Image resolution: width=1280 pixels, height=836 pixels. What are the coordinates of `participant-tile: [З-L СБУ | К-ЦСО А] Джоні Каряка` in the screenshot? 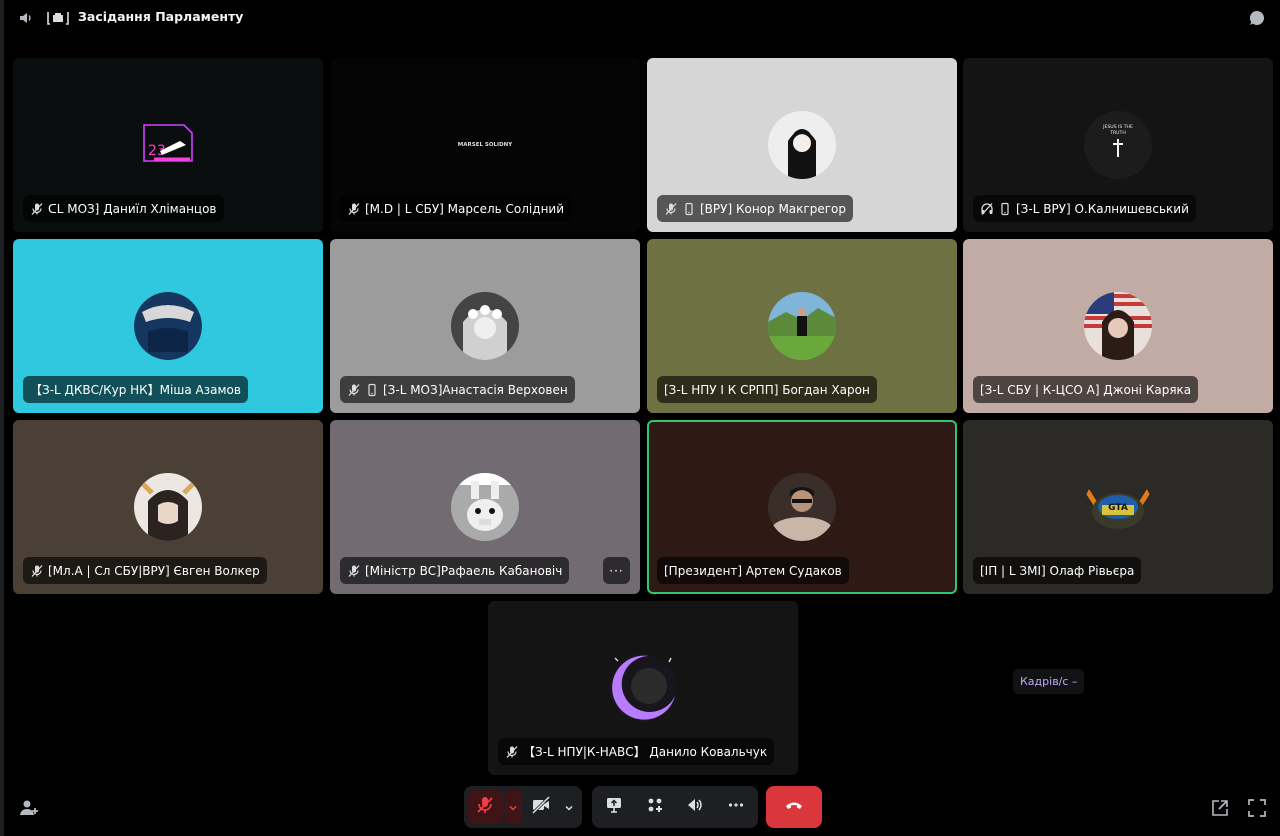 It's located at (1118, 326).